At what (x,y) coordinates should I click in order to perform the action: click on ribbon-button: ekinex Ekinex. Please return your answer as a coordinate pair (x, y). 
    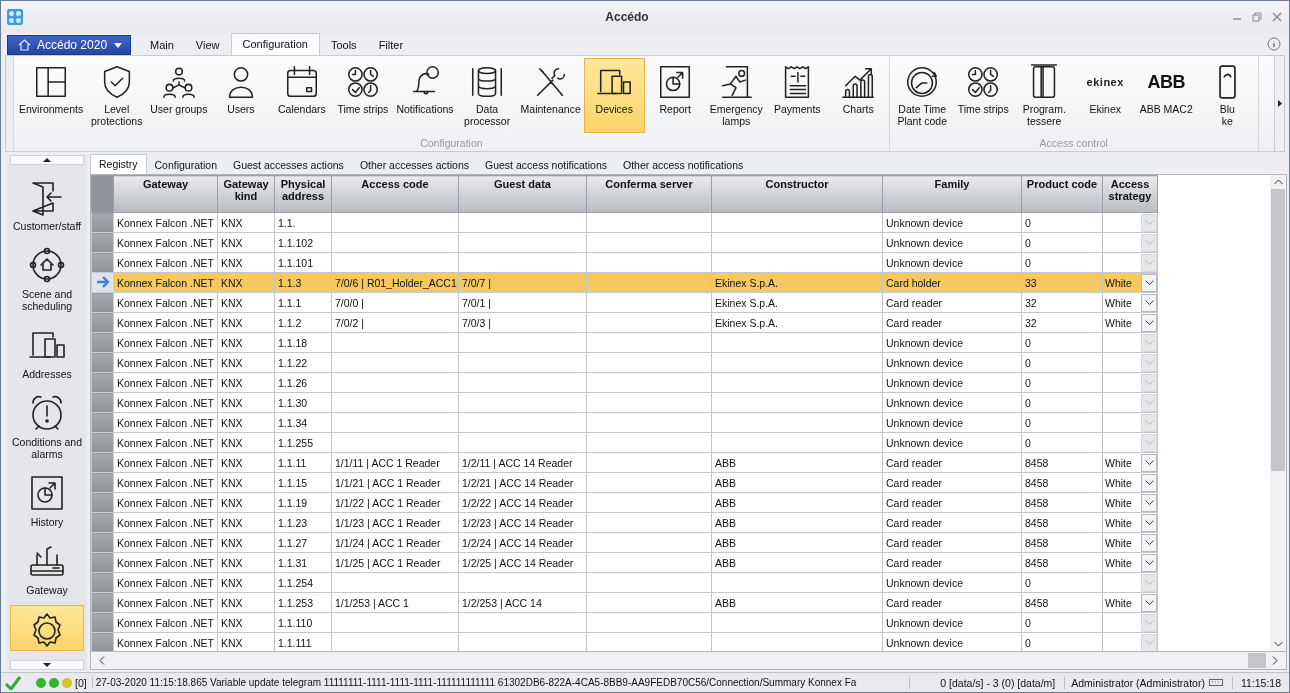
    Looking at the image, I should click on (1105, 95).